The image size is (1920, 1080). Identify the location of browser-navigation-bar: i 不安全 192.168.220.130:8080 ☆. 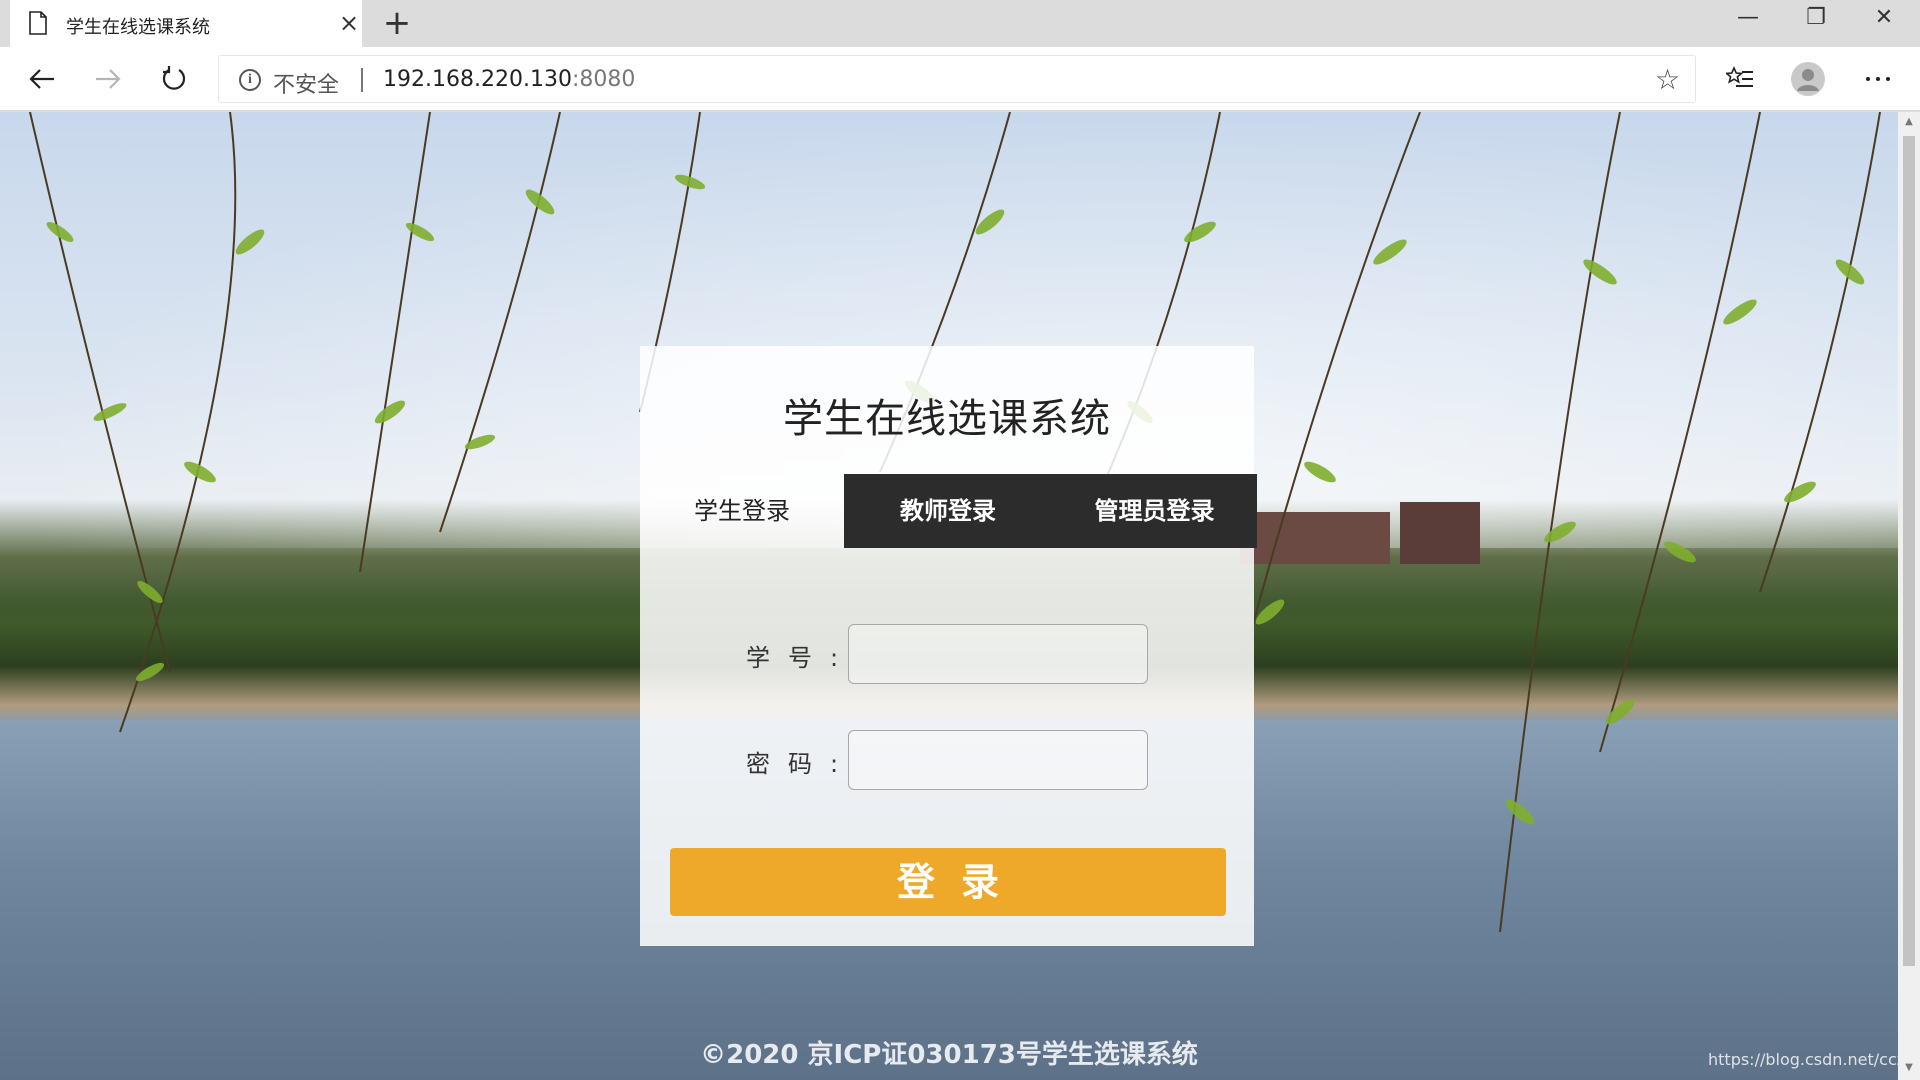
(960, 79).